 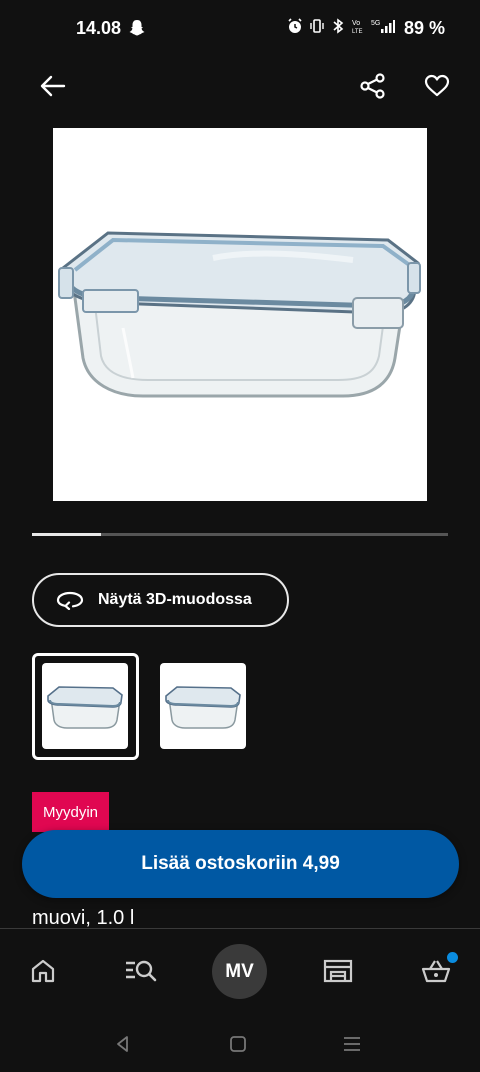 I want to click on vibrate-icon, so click(x=317, y=26).